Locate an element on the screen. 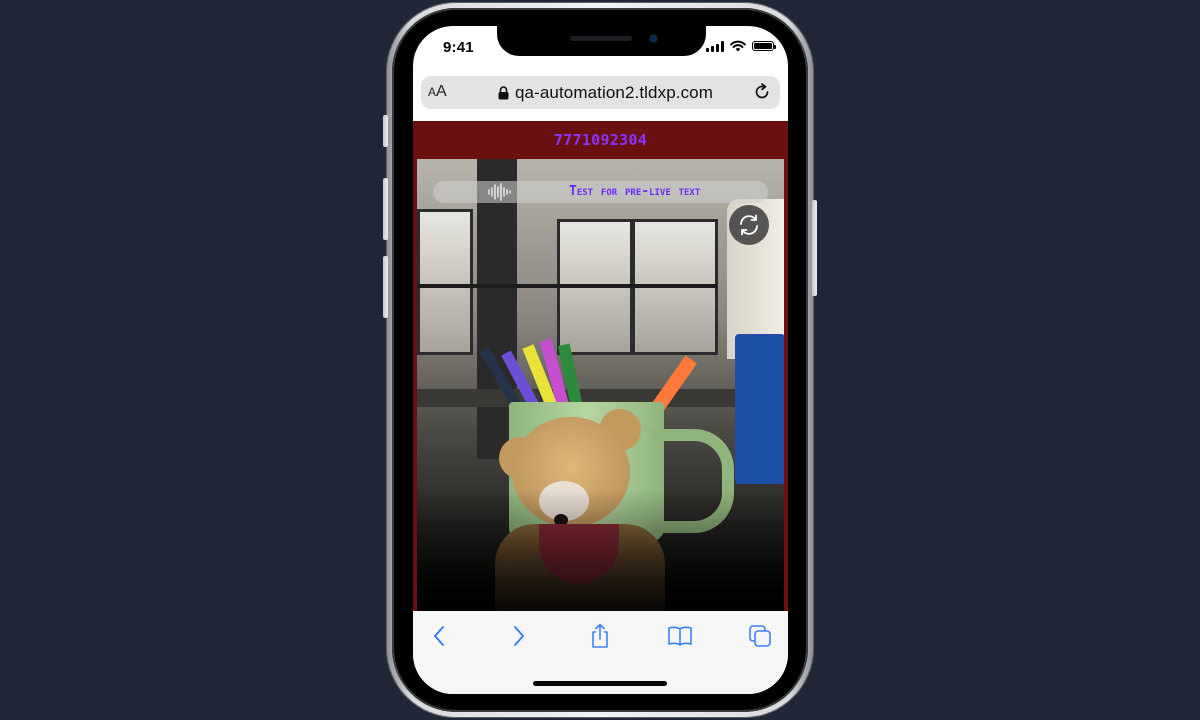 The height and width of the screenshot is (720, 1200). volume-up-button is located at coordinates (385, 209).